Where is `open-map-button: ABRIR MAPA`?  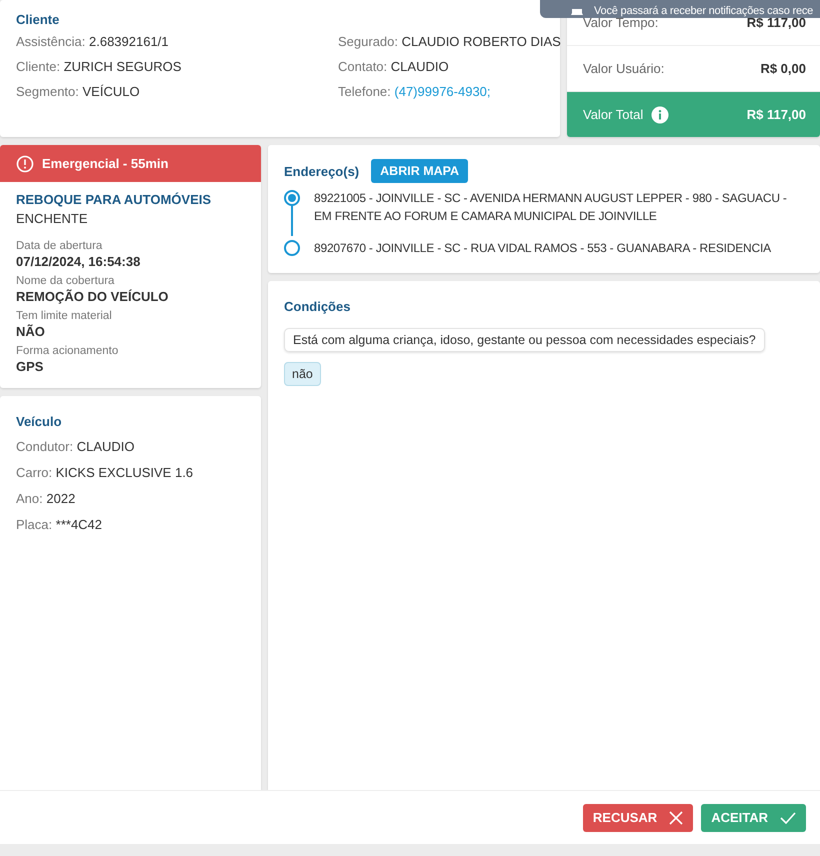
open-map-button: ABRIR MAPA is located at coordinates (419, 171).